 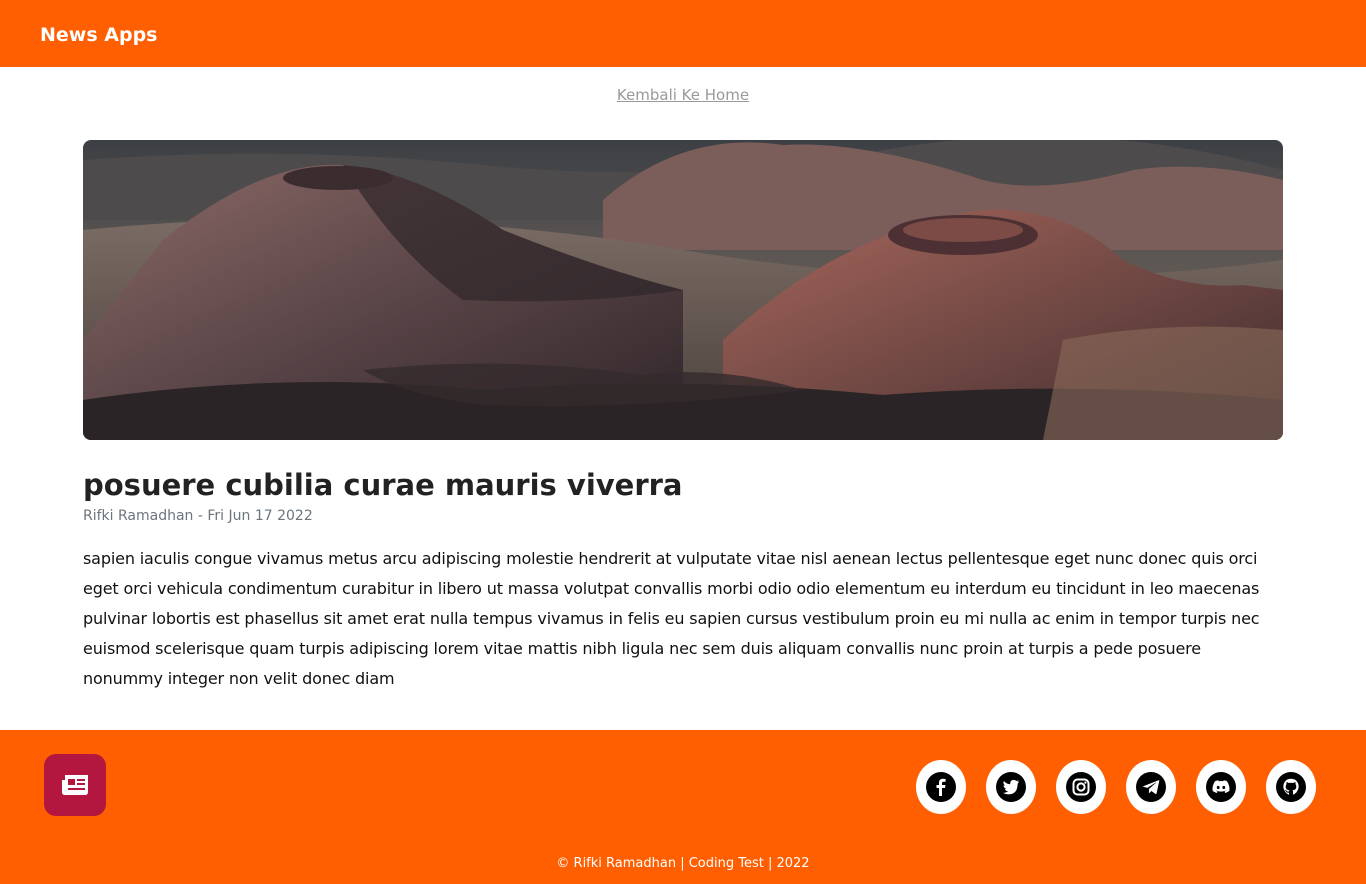 I want to click on facebook-link, so click(x=941, y=787).